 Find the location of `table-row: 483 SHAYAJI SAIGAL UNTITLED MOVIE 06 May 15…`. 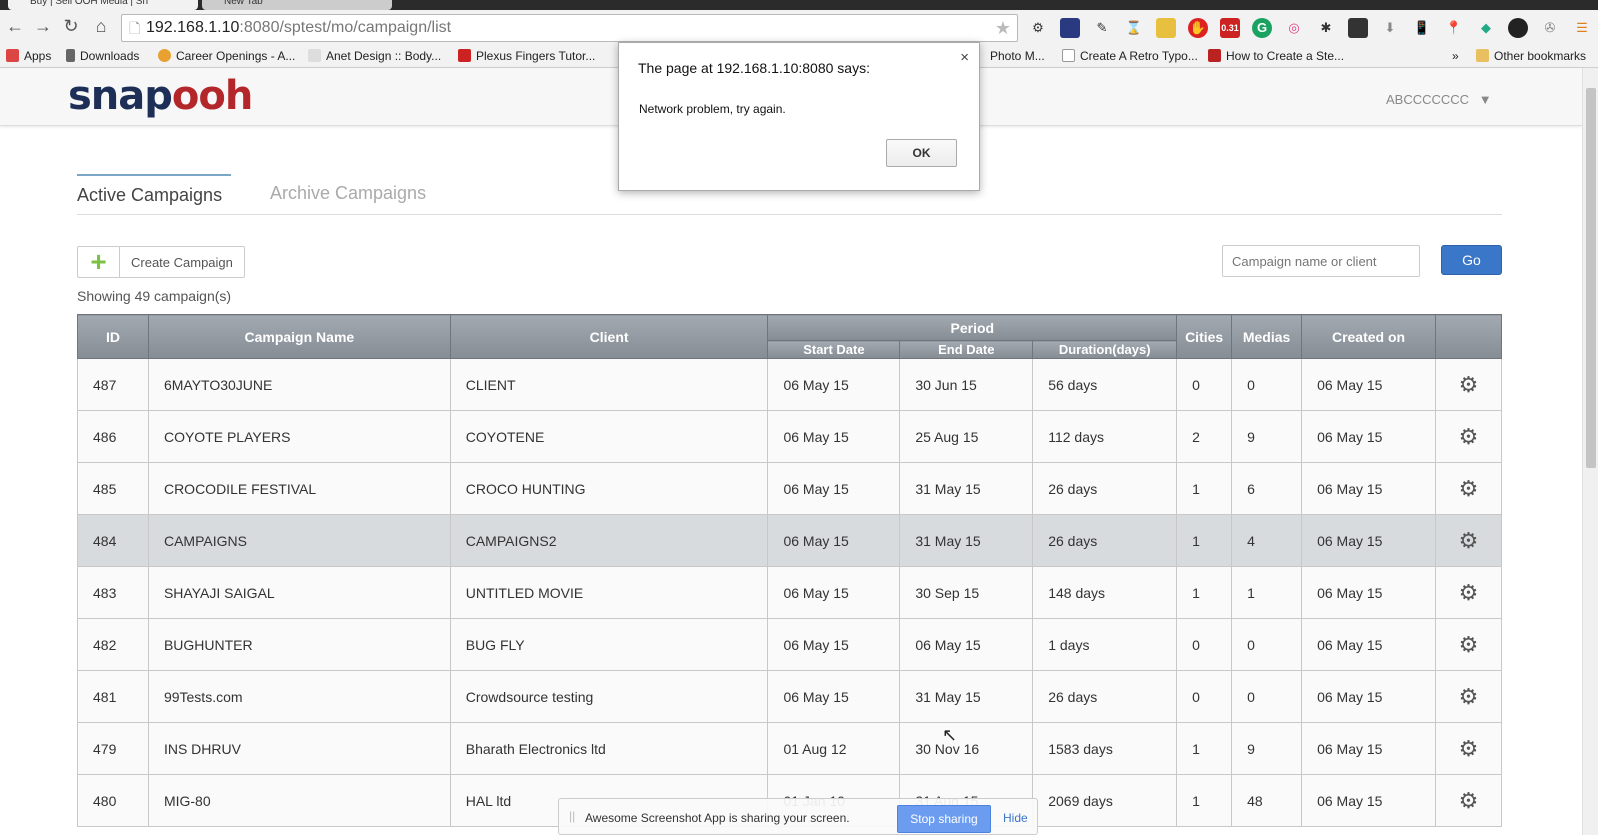

table-row: 483 SHAYAJI SAIGAL UNTITLED MOVIE 06 May 15… is located at coordinates (790, 592).